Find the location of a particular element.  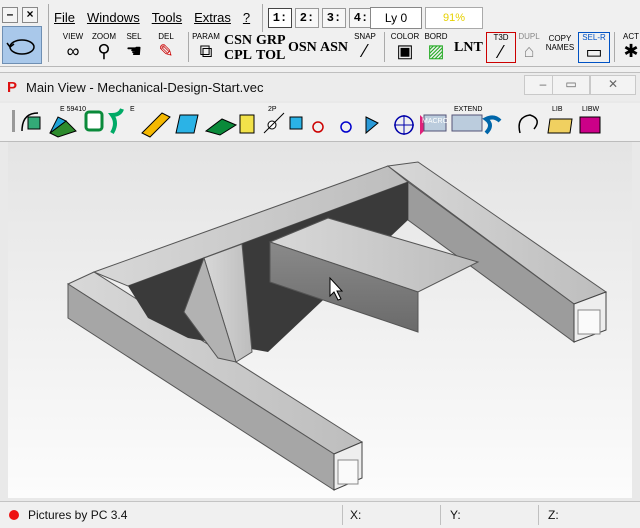

view-number-group: 1: 2: 3: 4: is located at coordinates (320, 18).